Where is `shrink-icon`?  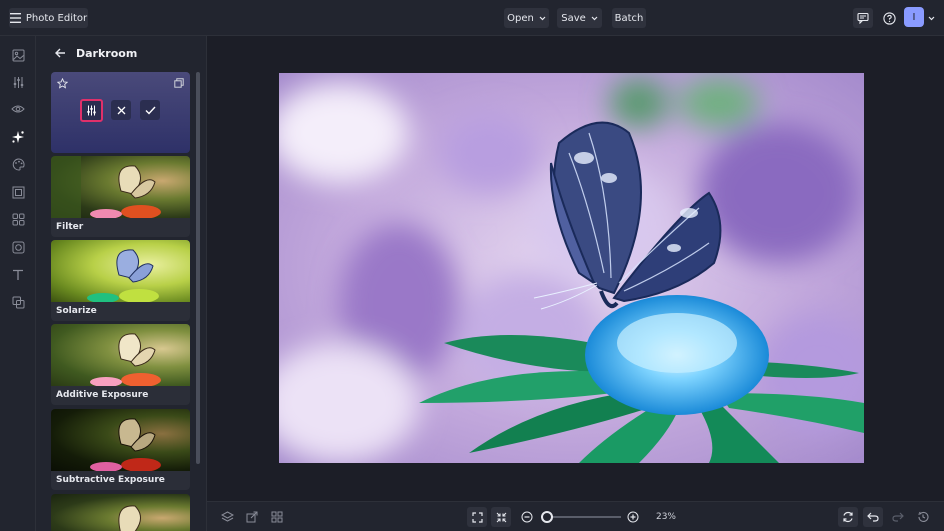
shrink-icon is located at coordinates (501, 517).